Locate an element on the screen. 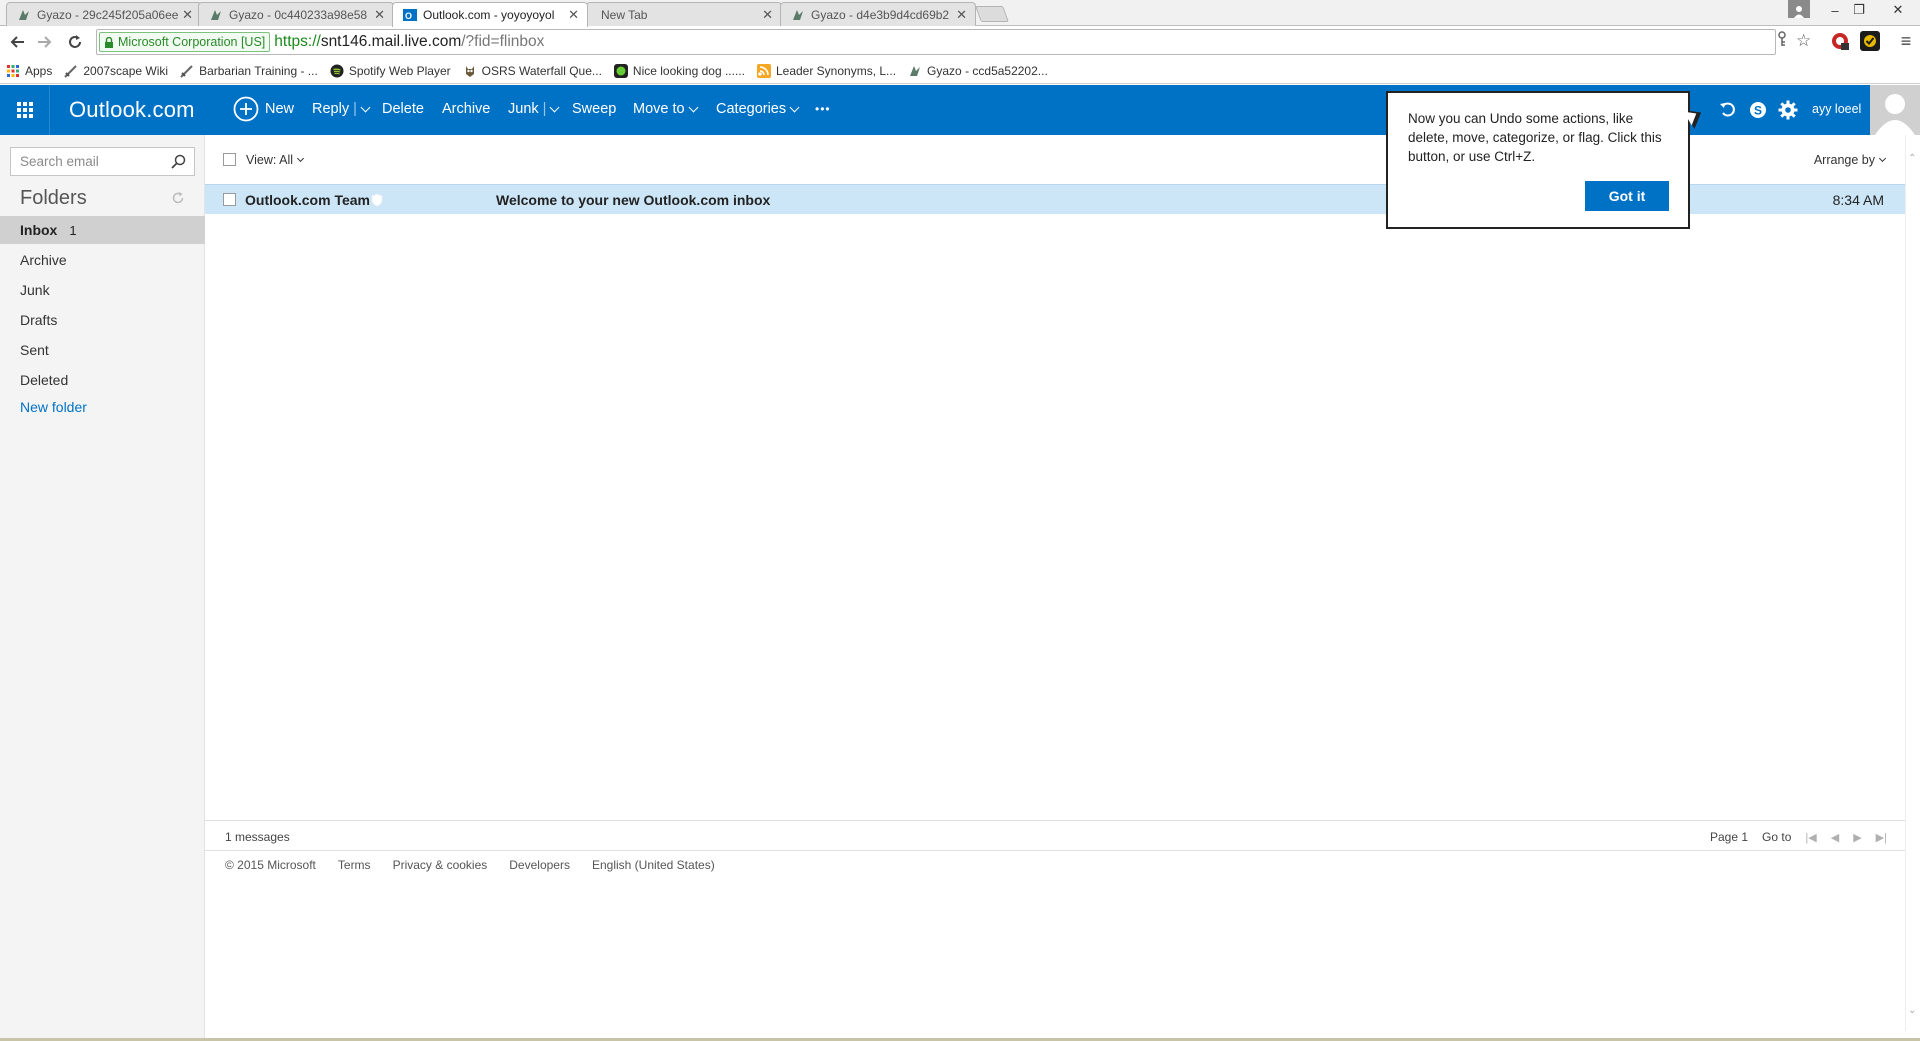  folder-archive: Archive is located at coordinates (102, 260).